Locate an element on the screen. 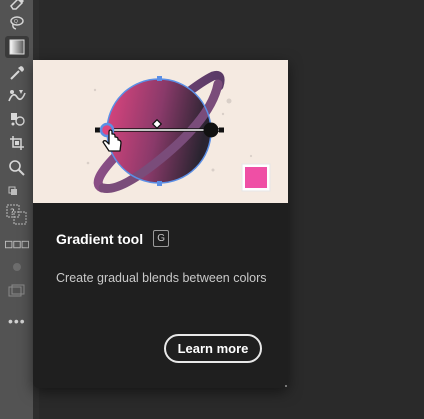 The image size is (424, 419). eraser-icon is located at coordinates (17, 5).